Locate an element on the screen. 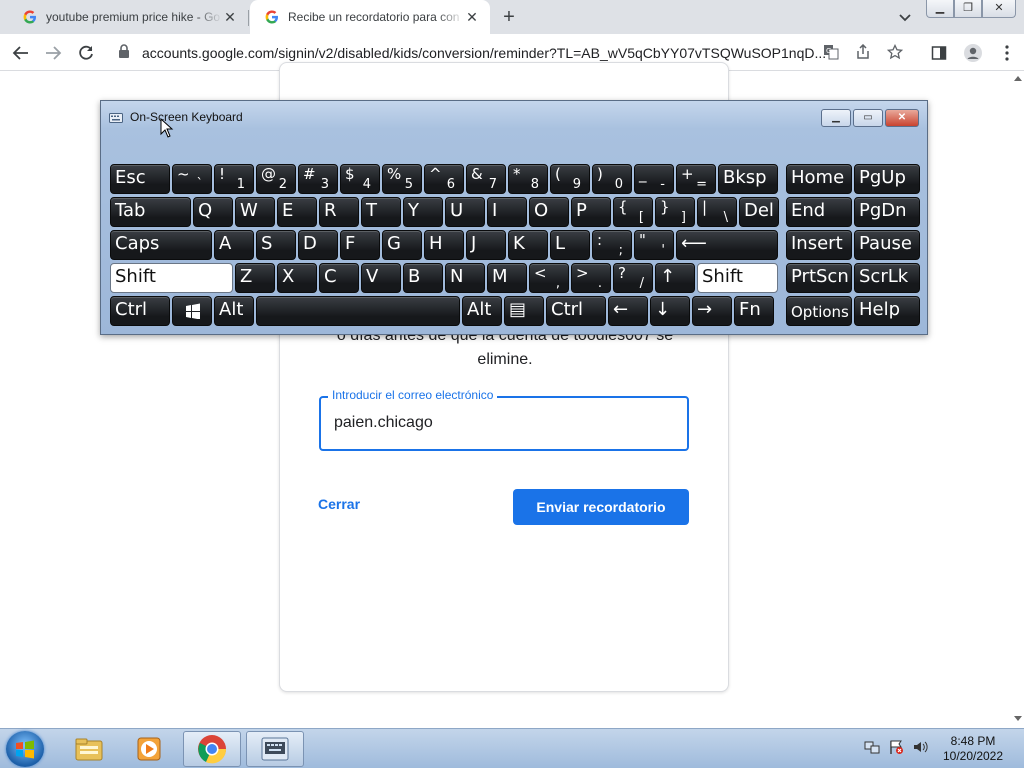 The image size is (1024, 768). key--4-7: ← is located at coordinates (628, 311).